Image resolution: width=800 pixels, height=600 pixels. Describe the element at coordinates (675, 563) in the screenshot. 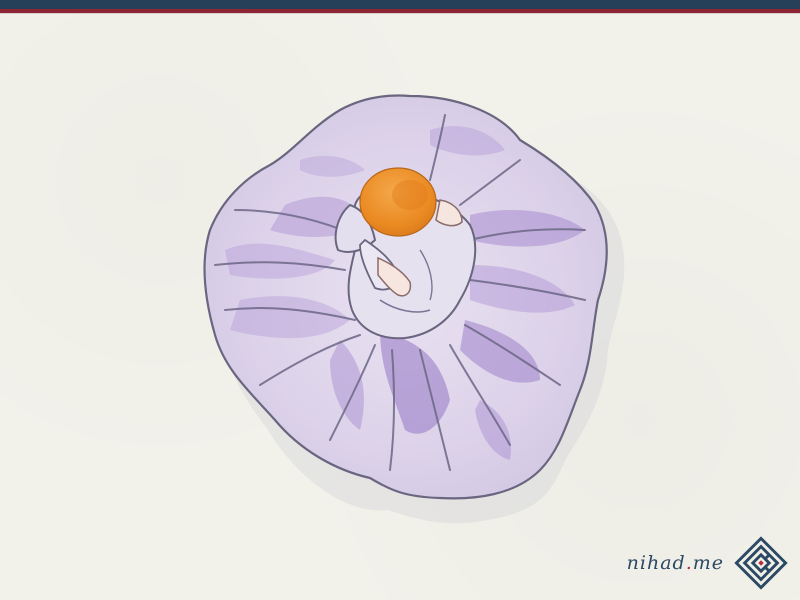

I see `watermark-text: nihad.me` at that location.